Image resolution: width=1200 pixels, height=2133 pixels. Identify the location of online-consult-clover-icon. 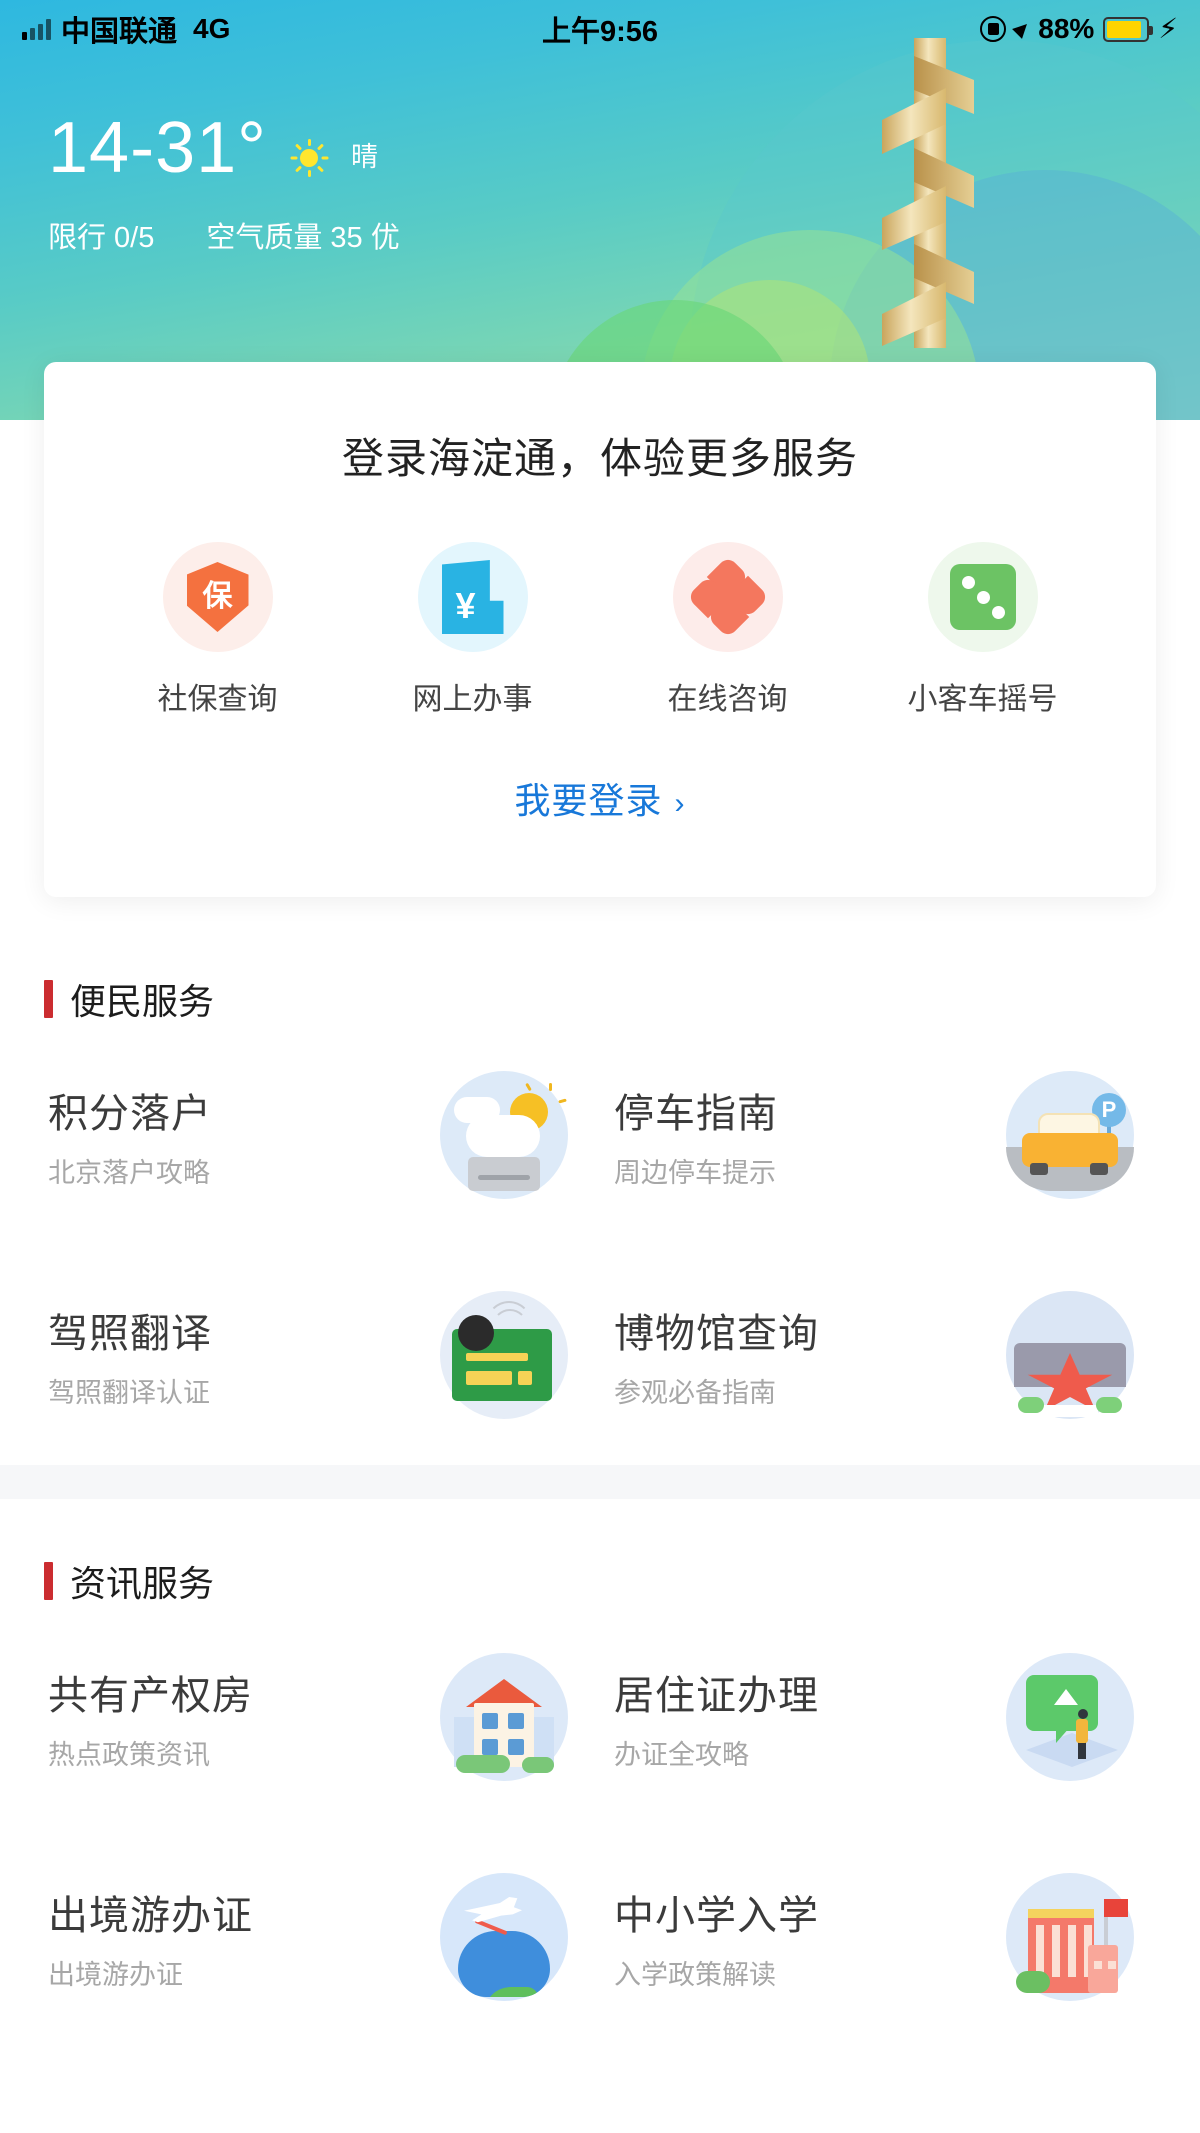
(727, 597).